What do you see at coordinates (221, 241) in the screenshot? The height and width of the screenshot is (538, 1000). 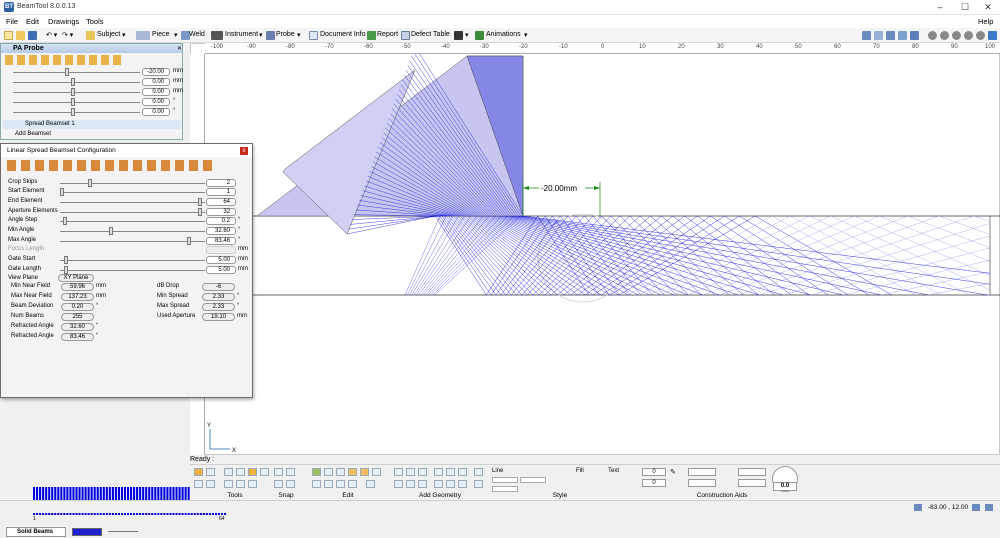 I see `param-spinbox: 83.46` at bounding box center [221, 241].